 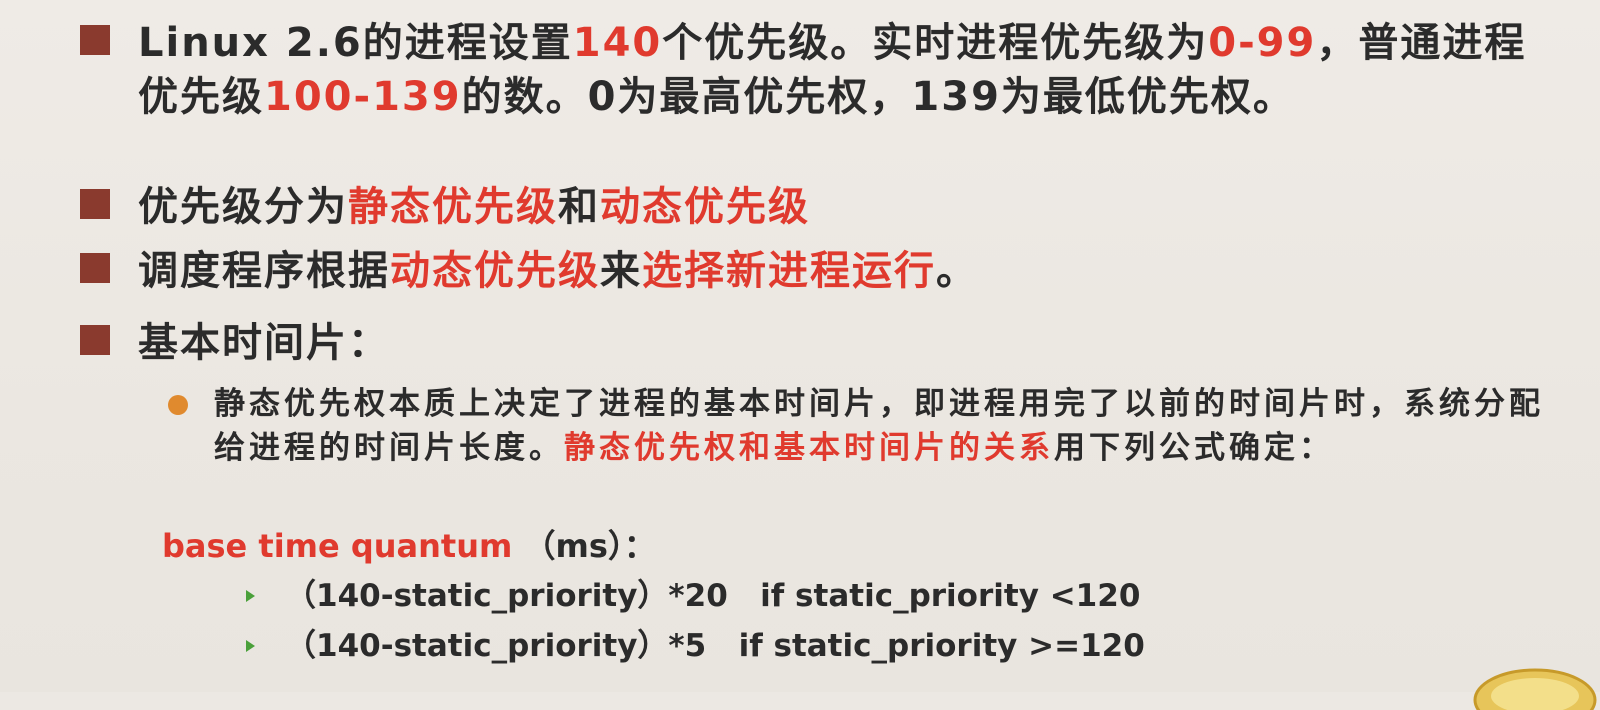 What do you see at coordinates (178, 405) in the screenshot?
I see `round-bullet-icon` at bounding box center [178, 405].